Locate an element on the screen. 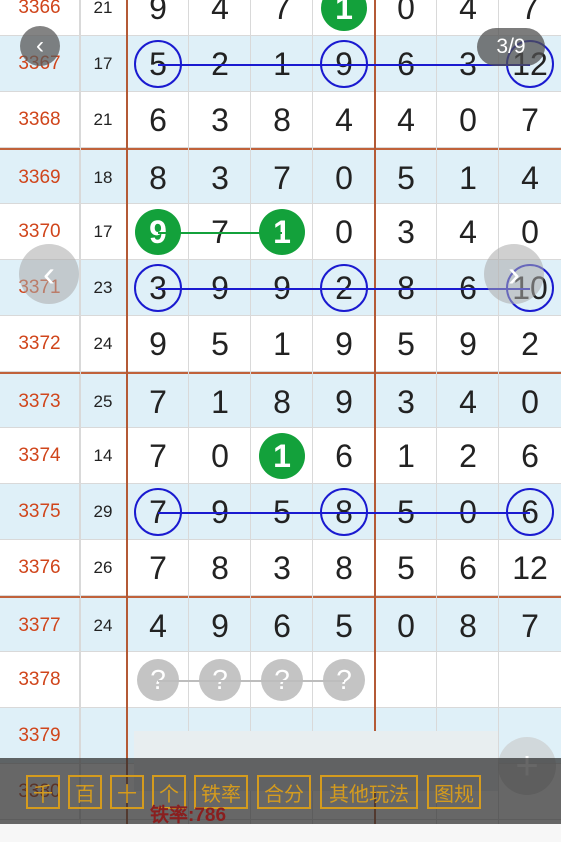  next-image-button: › is located at coordinates (514, 274).